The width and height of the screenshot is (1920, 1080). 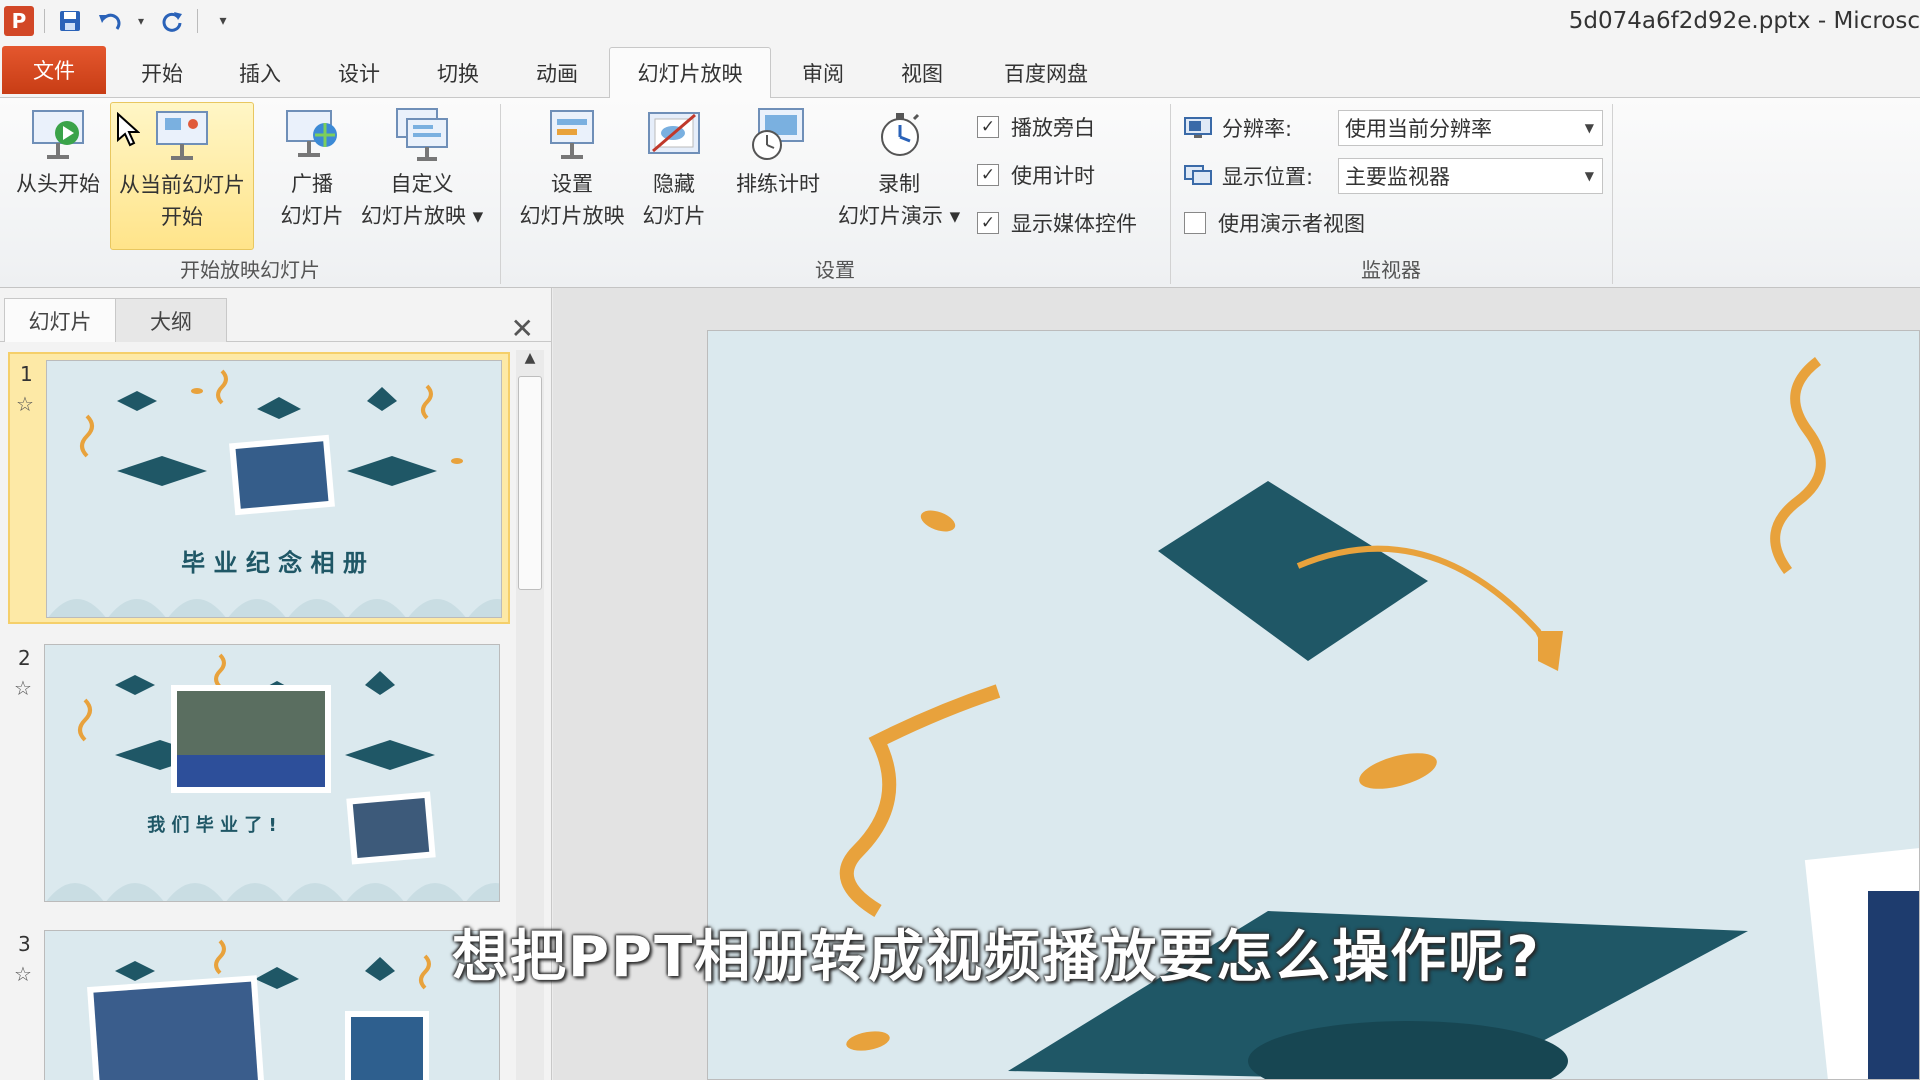 I want to click on slide-title: 毕 业 纪 念 相 册, so click(x=274, y=563).